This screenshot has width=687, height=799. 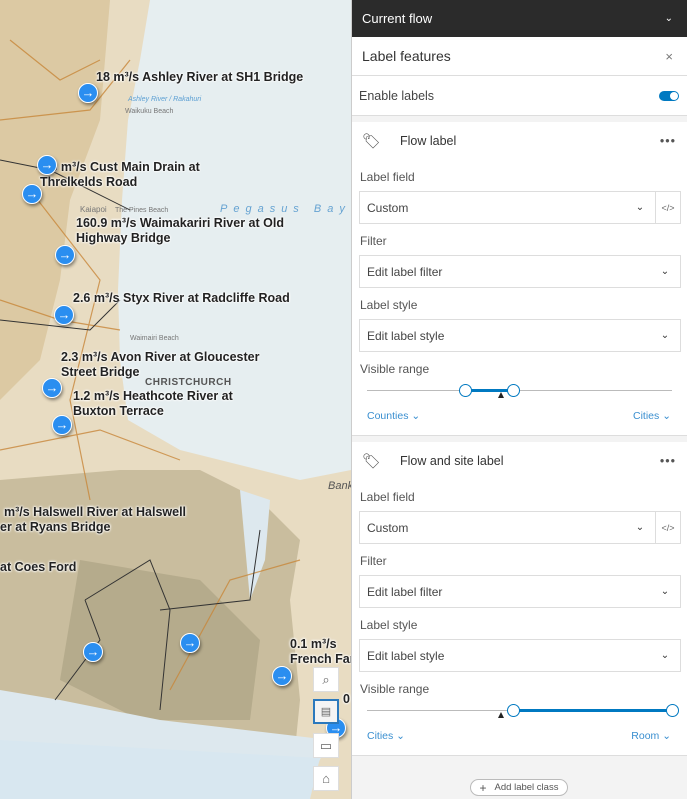 I want to click on search-icon: ⌕, so click(x=326, y=679).